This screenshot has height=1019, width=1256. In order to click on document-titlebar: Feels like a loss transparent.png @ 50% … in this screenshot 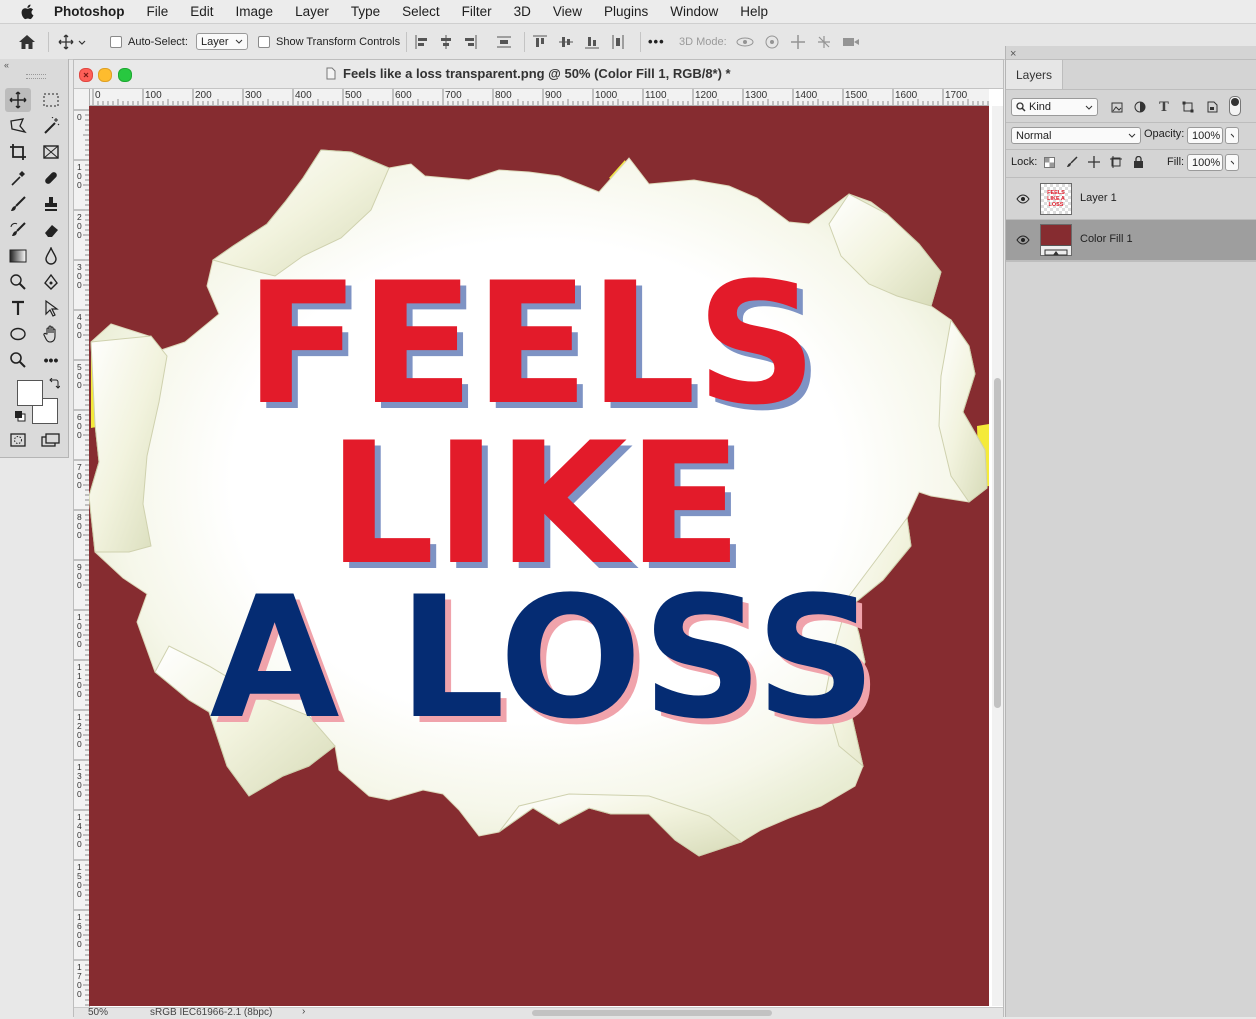, I will do `click(538, 74)`.